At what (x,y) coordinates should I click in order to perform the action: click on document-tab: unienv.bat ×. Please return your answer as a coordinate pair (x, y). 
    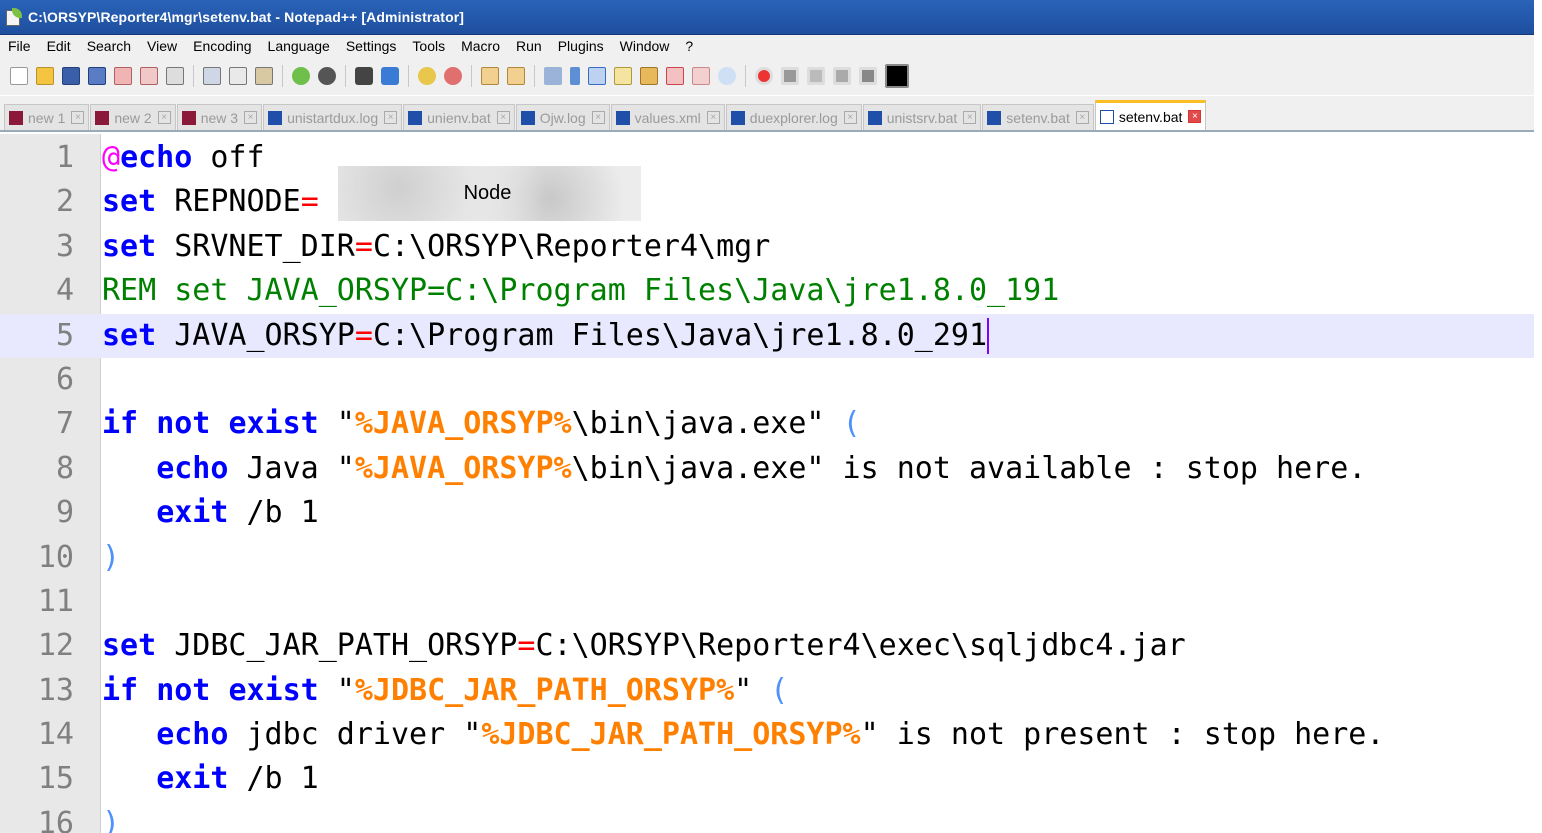
    Looking at the image, I should click on (459, 117).